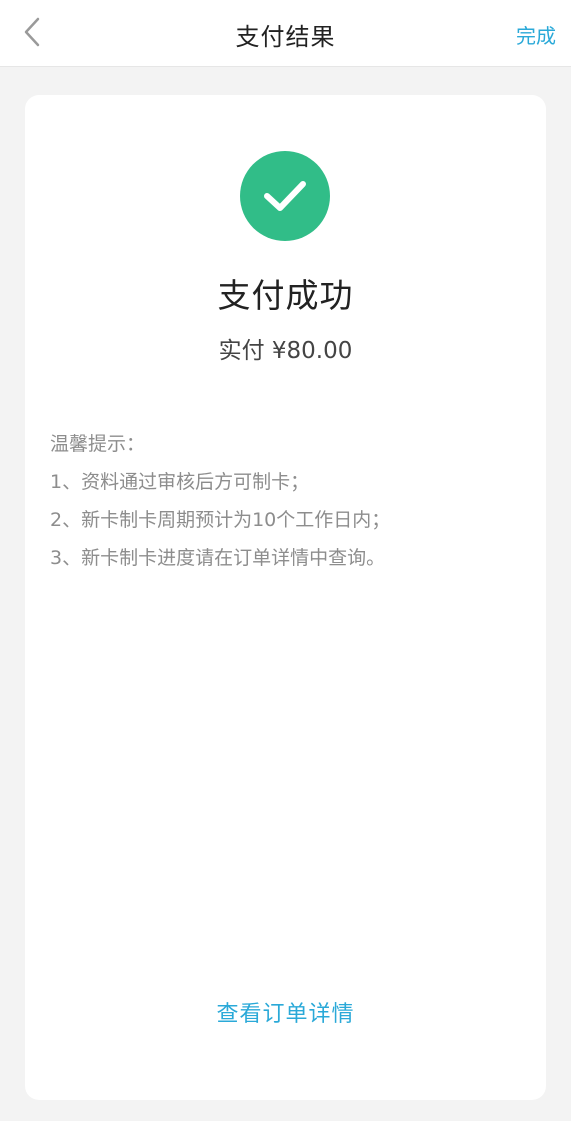  I want to click on top-navigation-bar: 支付结果 完成, so click(285, 33).